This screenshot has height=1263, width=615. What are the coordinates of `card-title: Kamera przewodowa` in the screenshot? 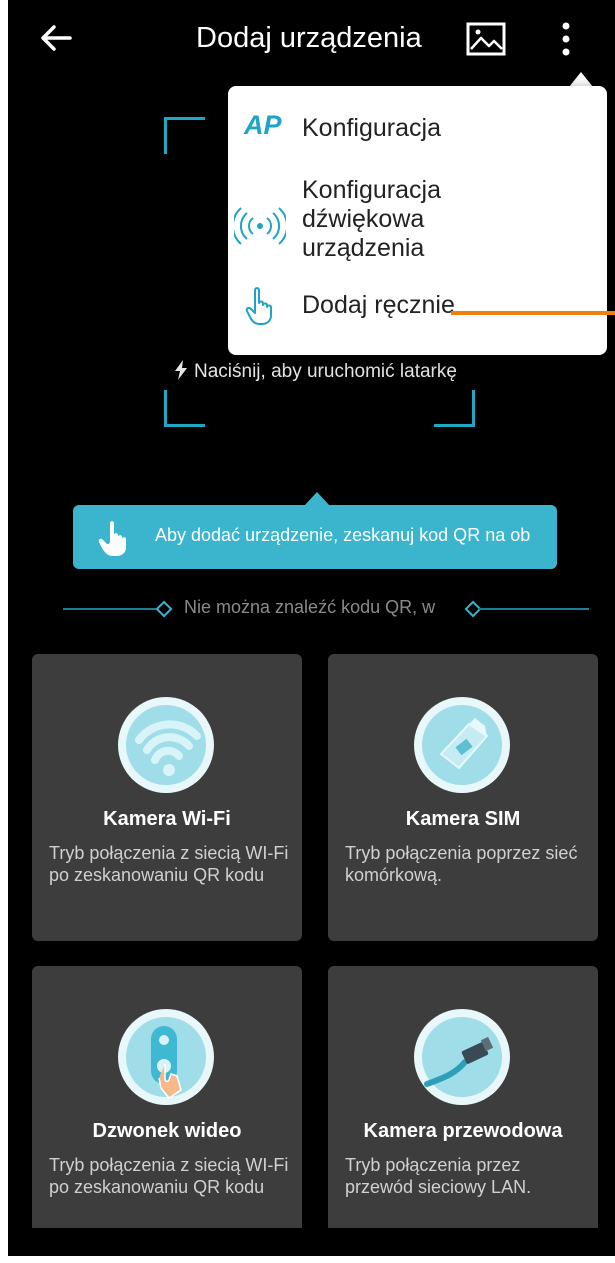 It's located at (463, 1131).